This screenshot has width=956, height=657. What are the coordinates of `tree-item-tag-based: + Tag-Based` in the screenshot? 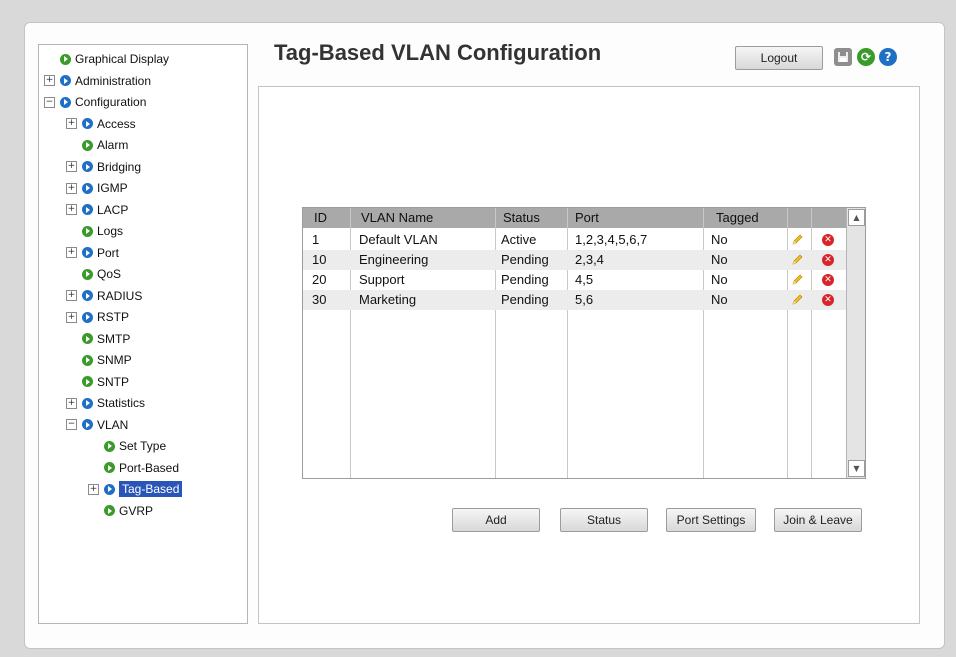 It's located at (135, 489).